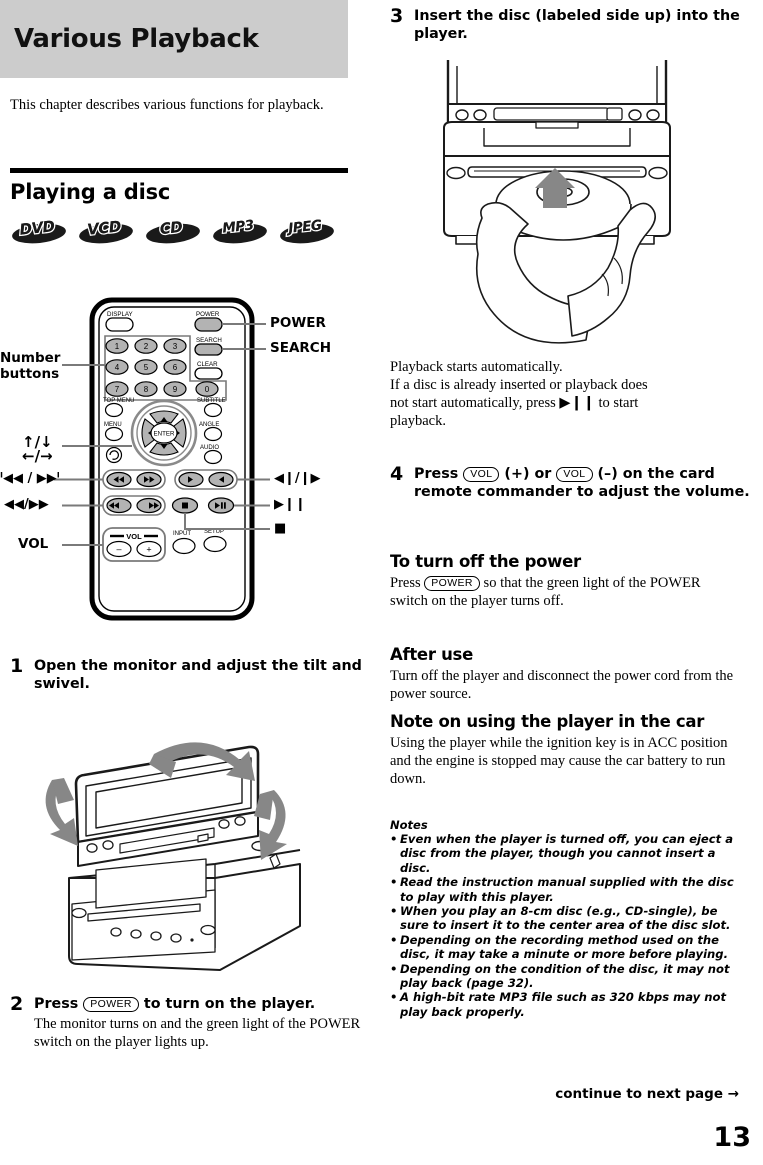  I want to click on svg-text: 2, so click(146, 346).